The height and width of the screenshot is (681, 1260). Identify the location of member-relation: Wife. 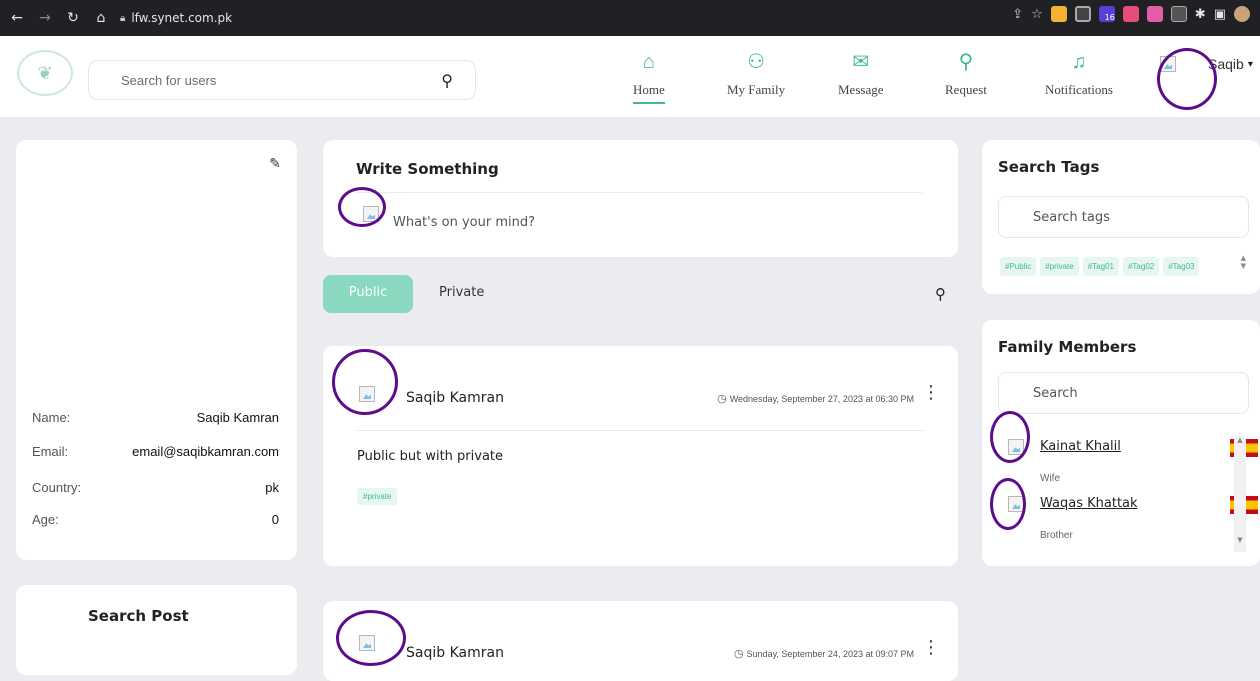
(1050, 478).